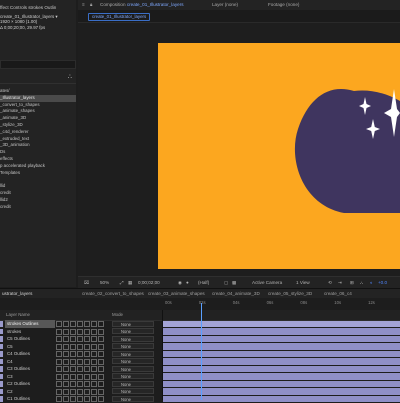 Image resolution: width=400 pixels, height=403 pixels. Describe the element at coordinates (38, 111) in the screenshot. I see `project-item: _animate_shapes` at that location.